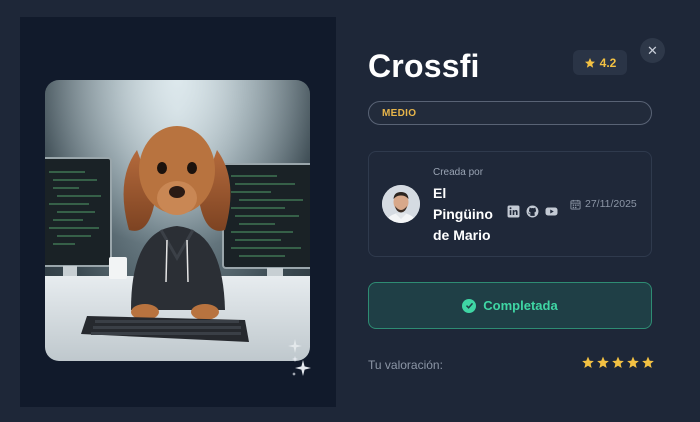 The image size is (700, 422). What do you see at coordinates (301, 366) in the screenshot?
I see `ai-sparkle-icon` at bounding box center [301, 366].